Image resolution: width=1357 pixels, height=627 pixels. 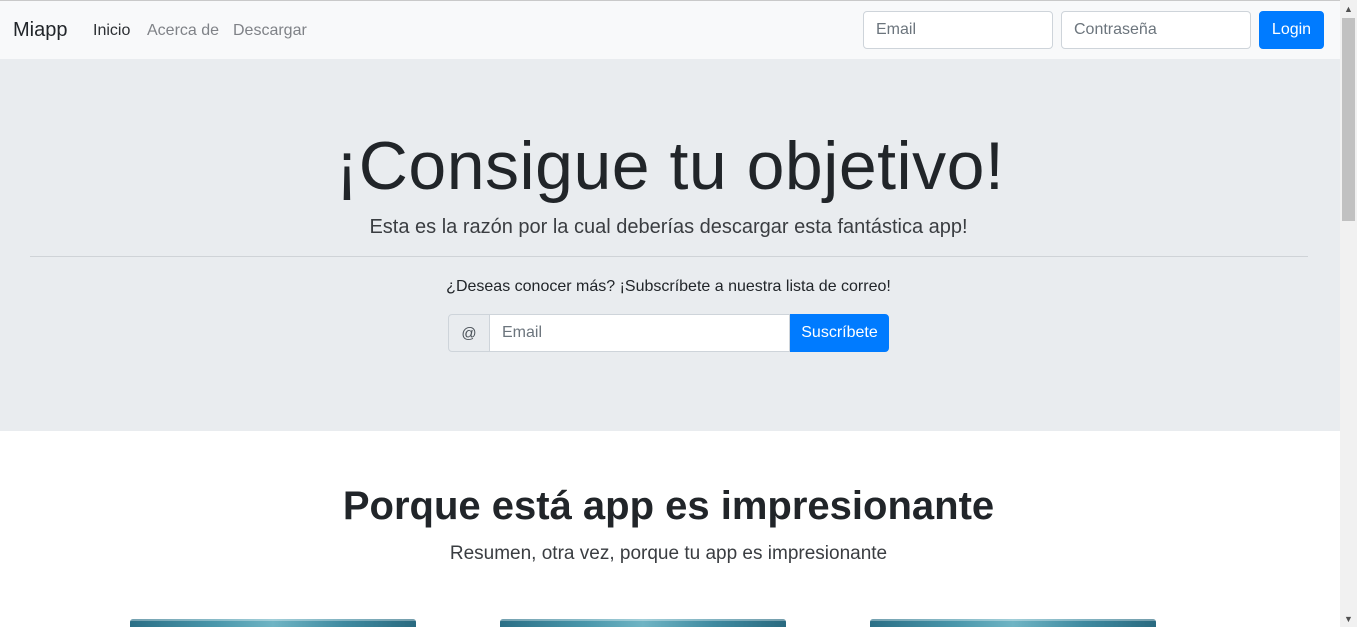 I want to click on nav-link-acerca-de: Acerca de, so click(x=183, y=31).